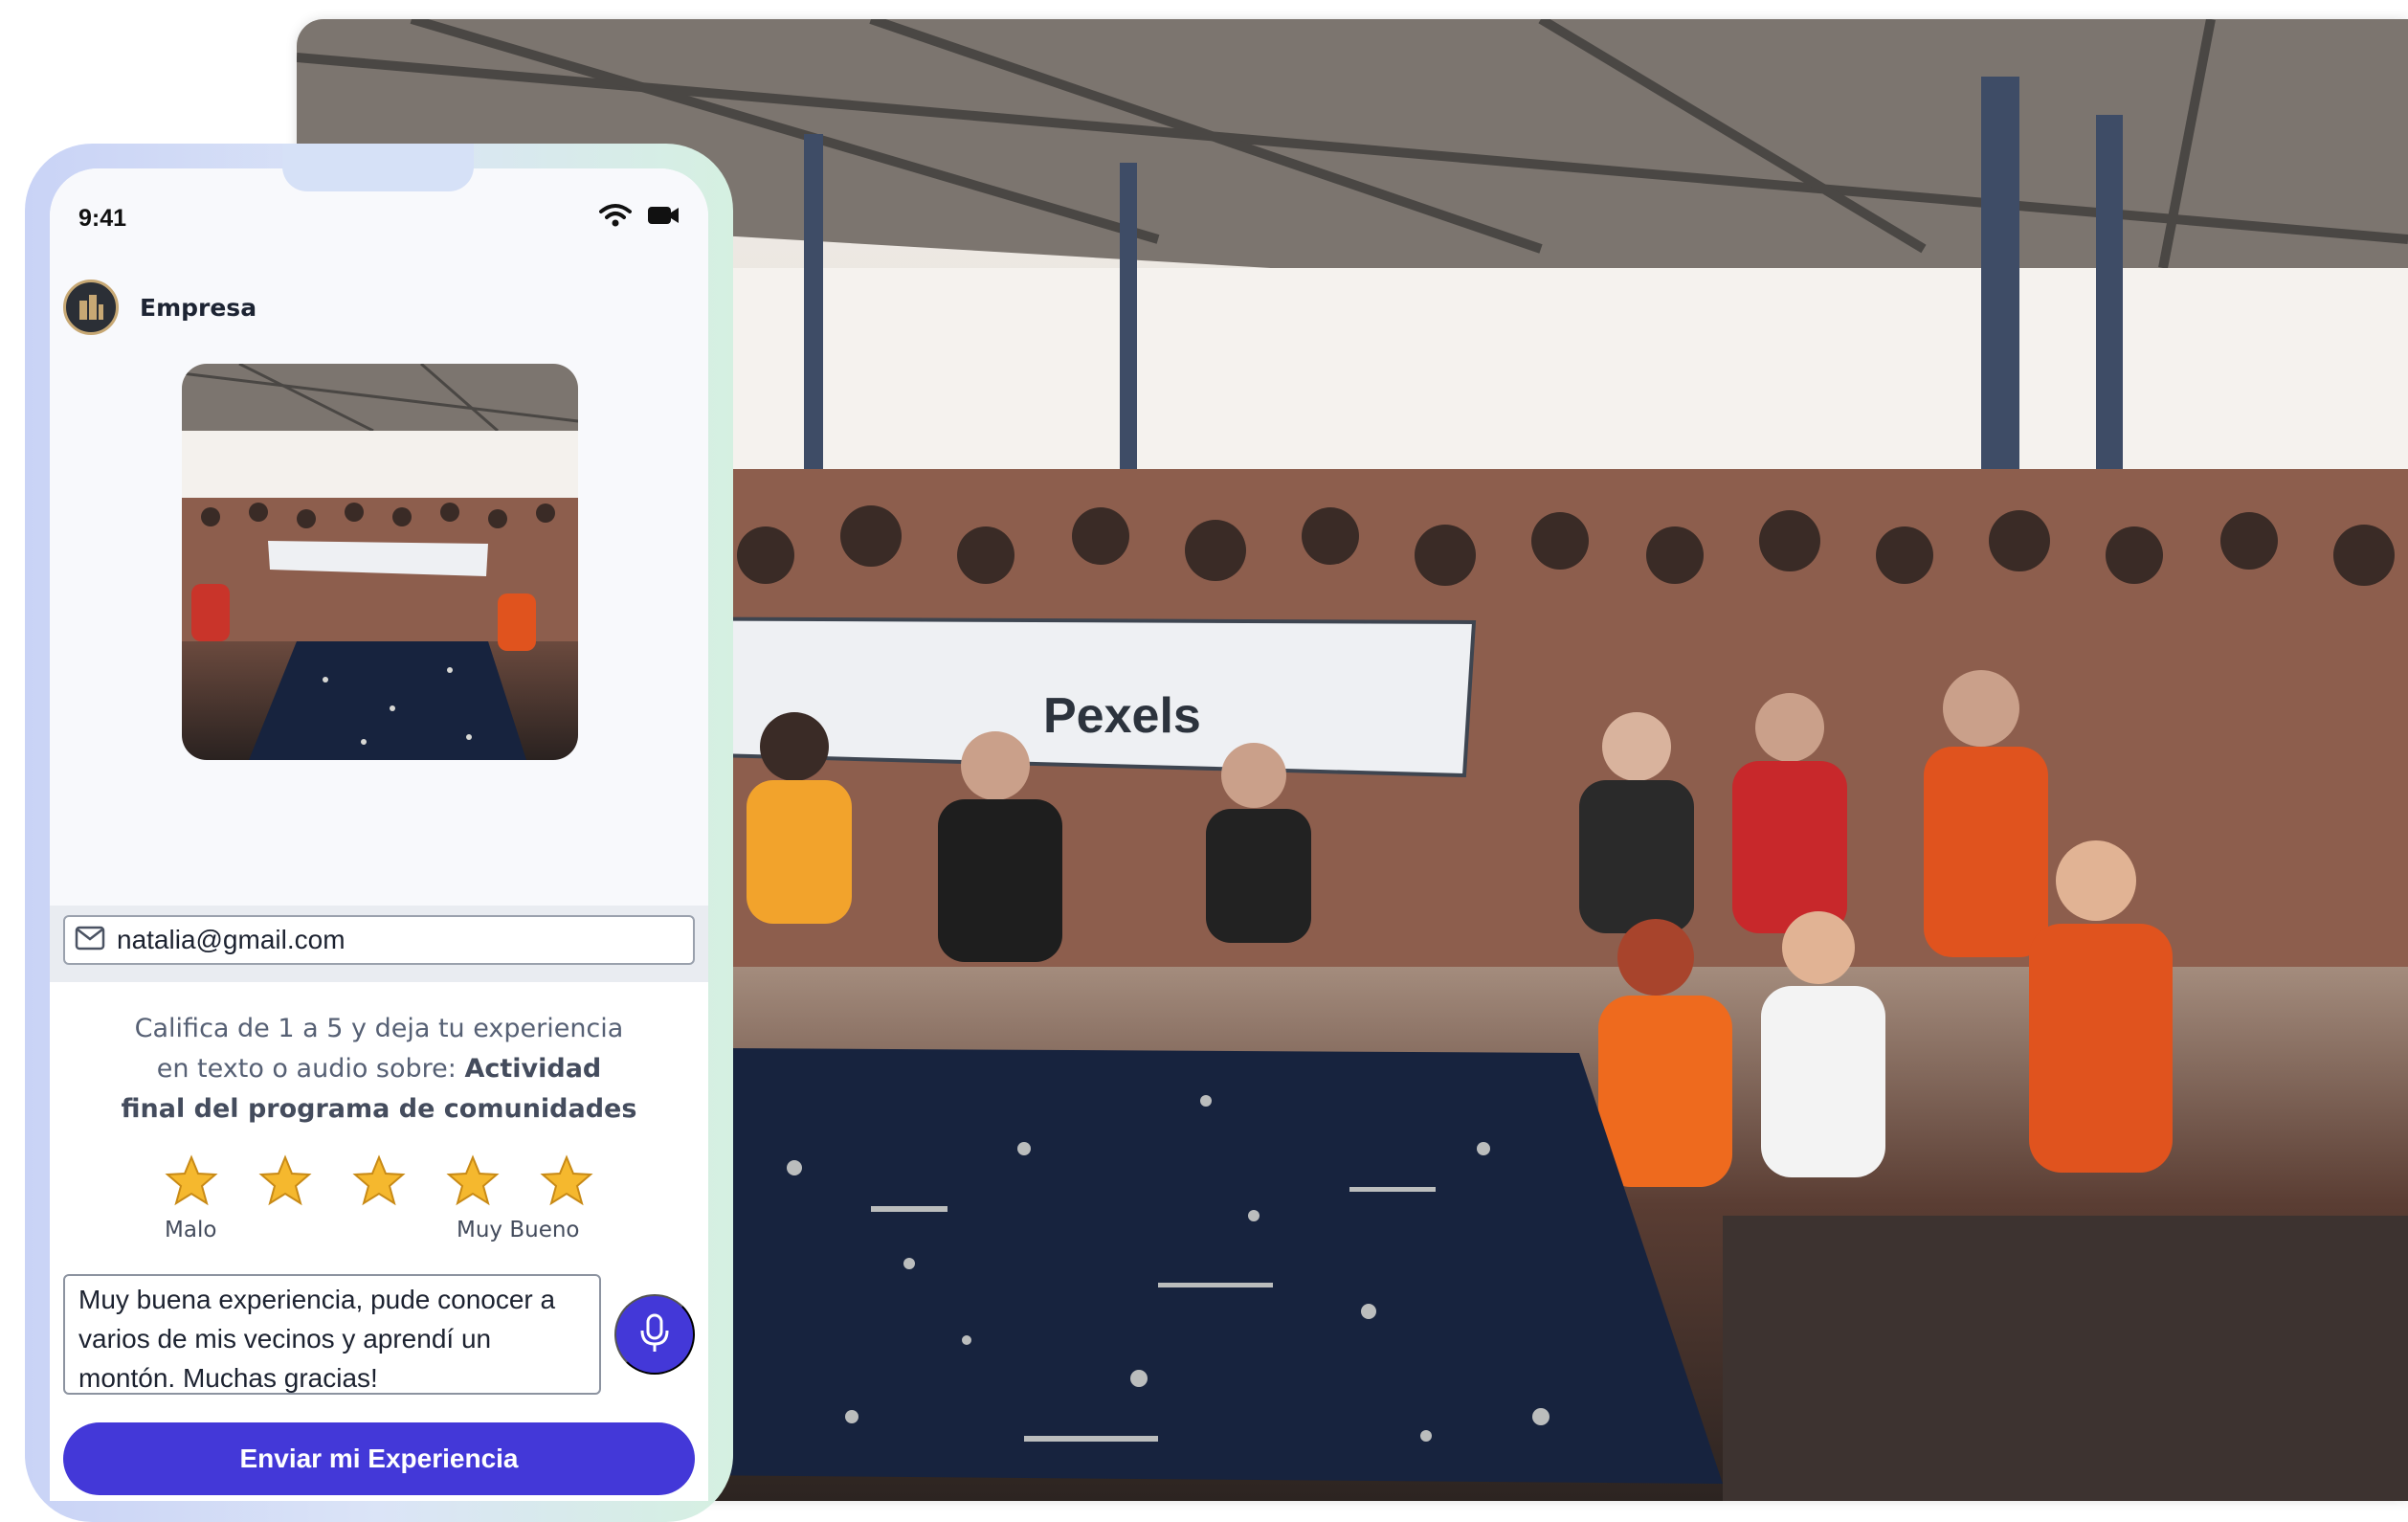  I want to click on rating-label-high: Muy Bueno, so click(518, 1230).